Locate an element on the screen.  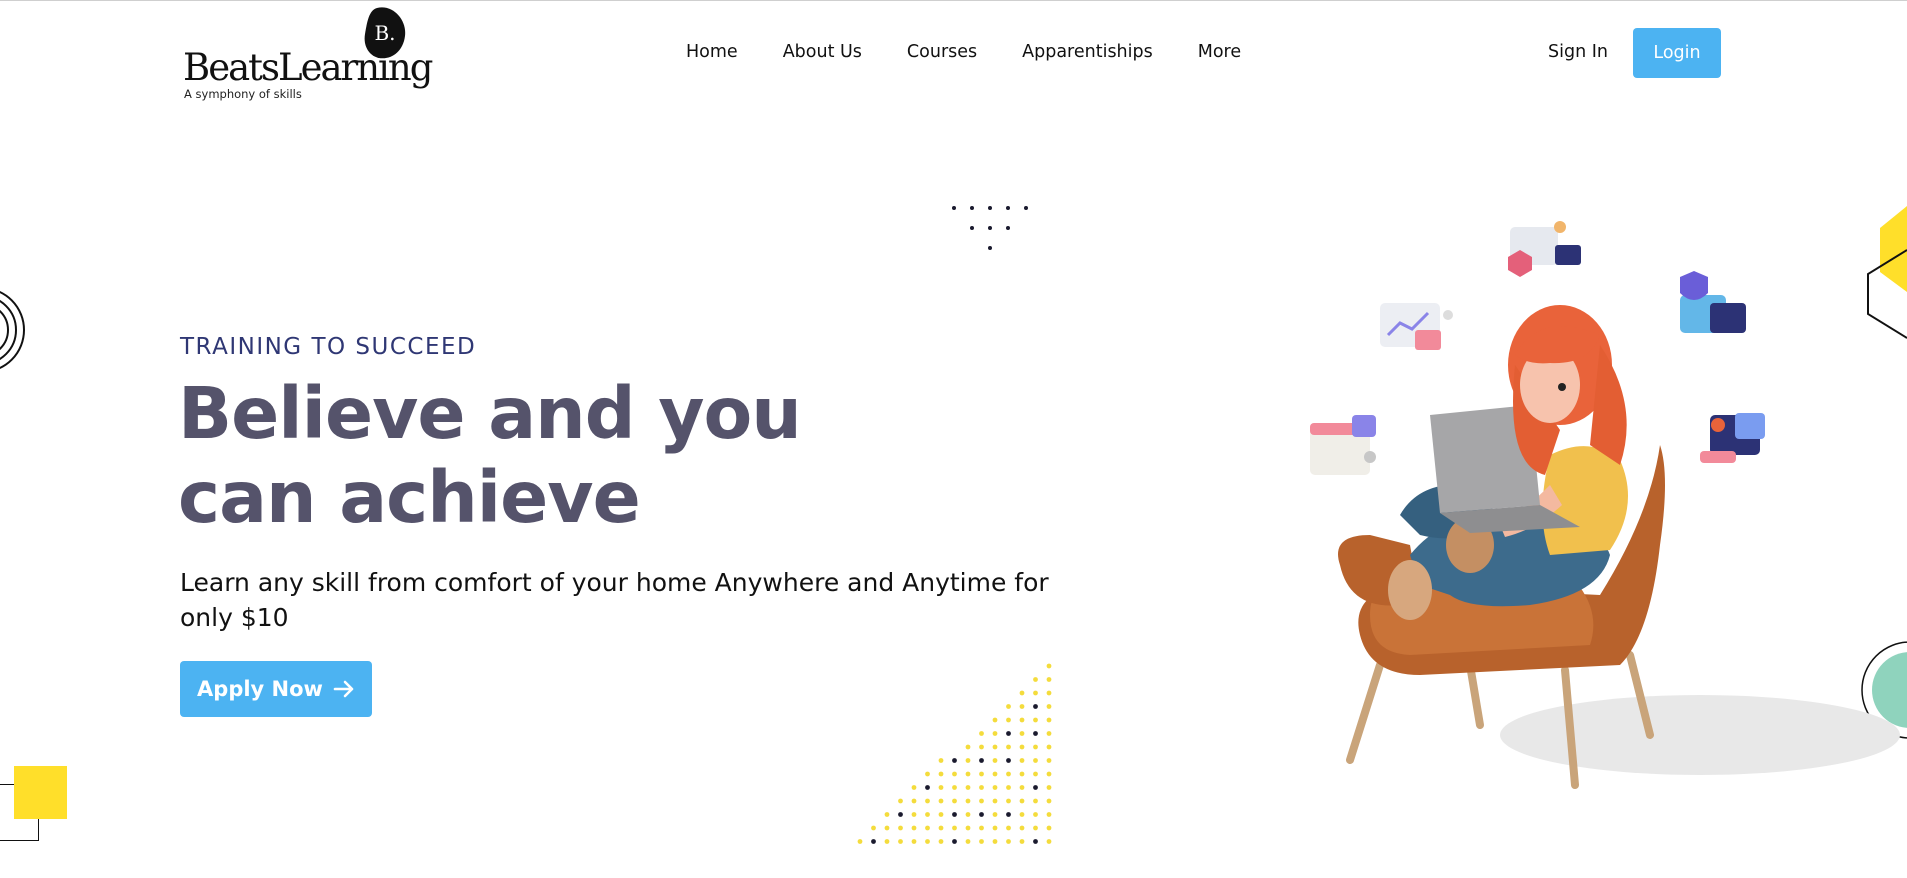
brand-tagline: A symphony of skills is located at coordinates (243, 94).